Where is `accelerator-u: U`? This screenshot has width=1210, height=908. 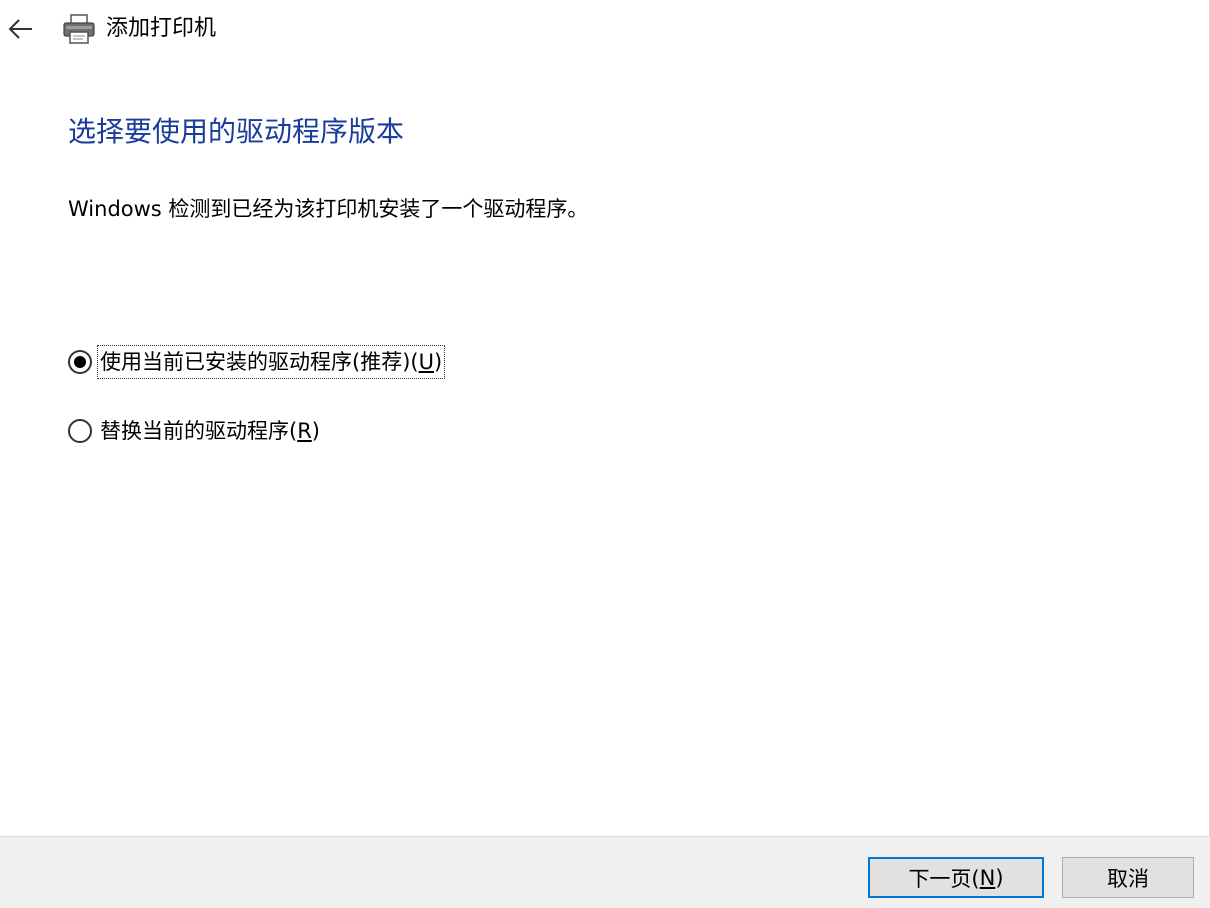
accelerator-u: U is located at coordinates (426, 362).